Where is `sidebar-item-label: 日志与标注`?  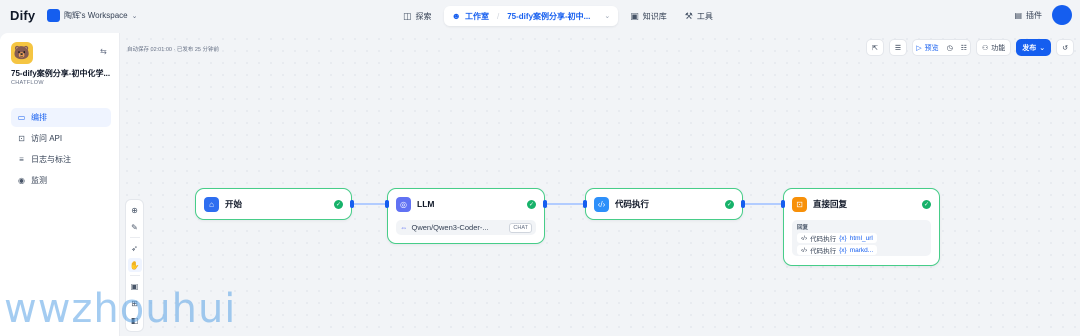
sidebar-item-label: 日志与标注 is located at coordinates (51, 159).